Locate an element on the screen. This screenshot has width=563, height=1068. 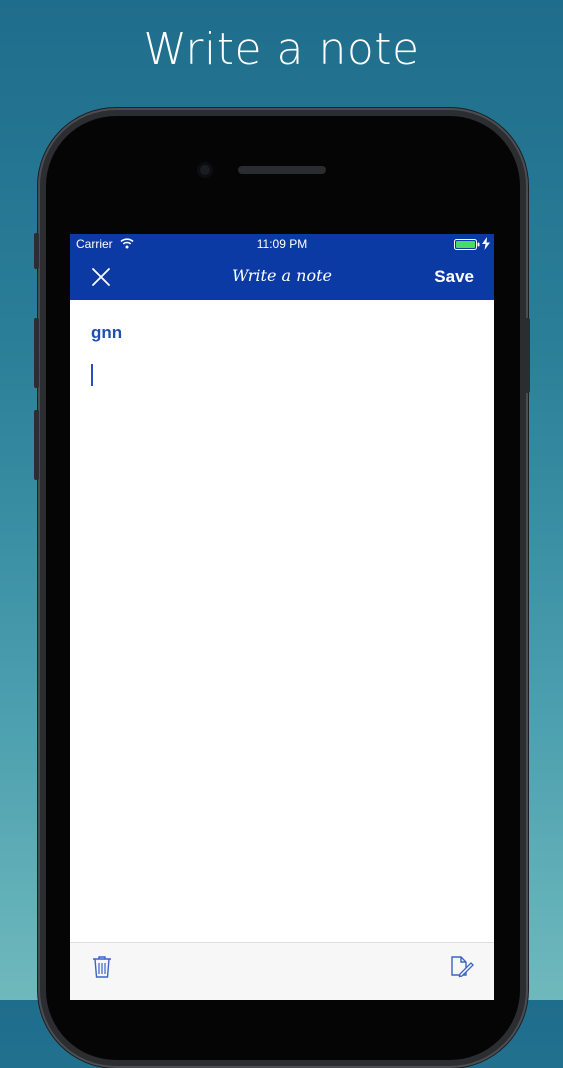
promo-headline: Write a note is located at coordinates (281, 49).